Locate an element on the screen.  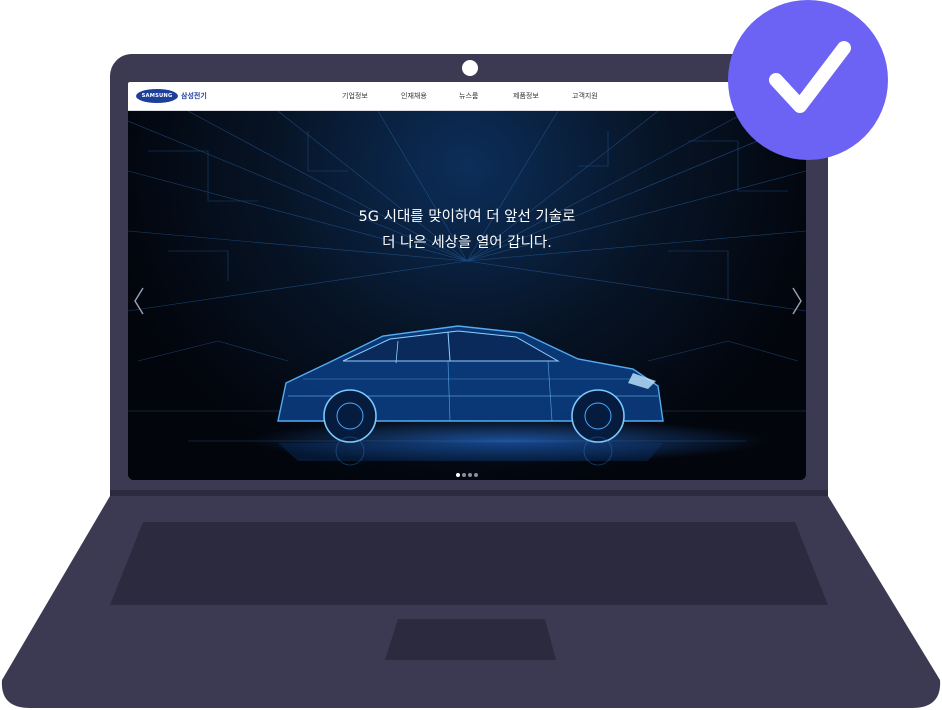
checkmark-icon is located at coordinates (808, 80).